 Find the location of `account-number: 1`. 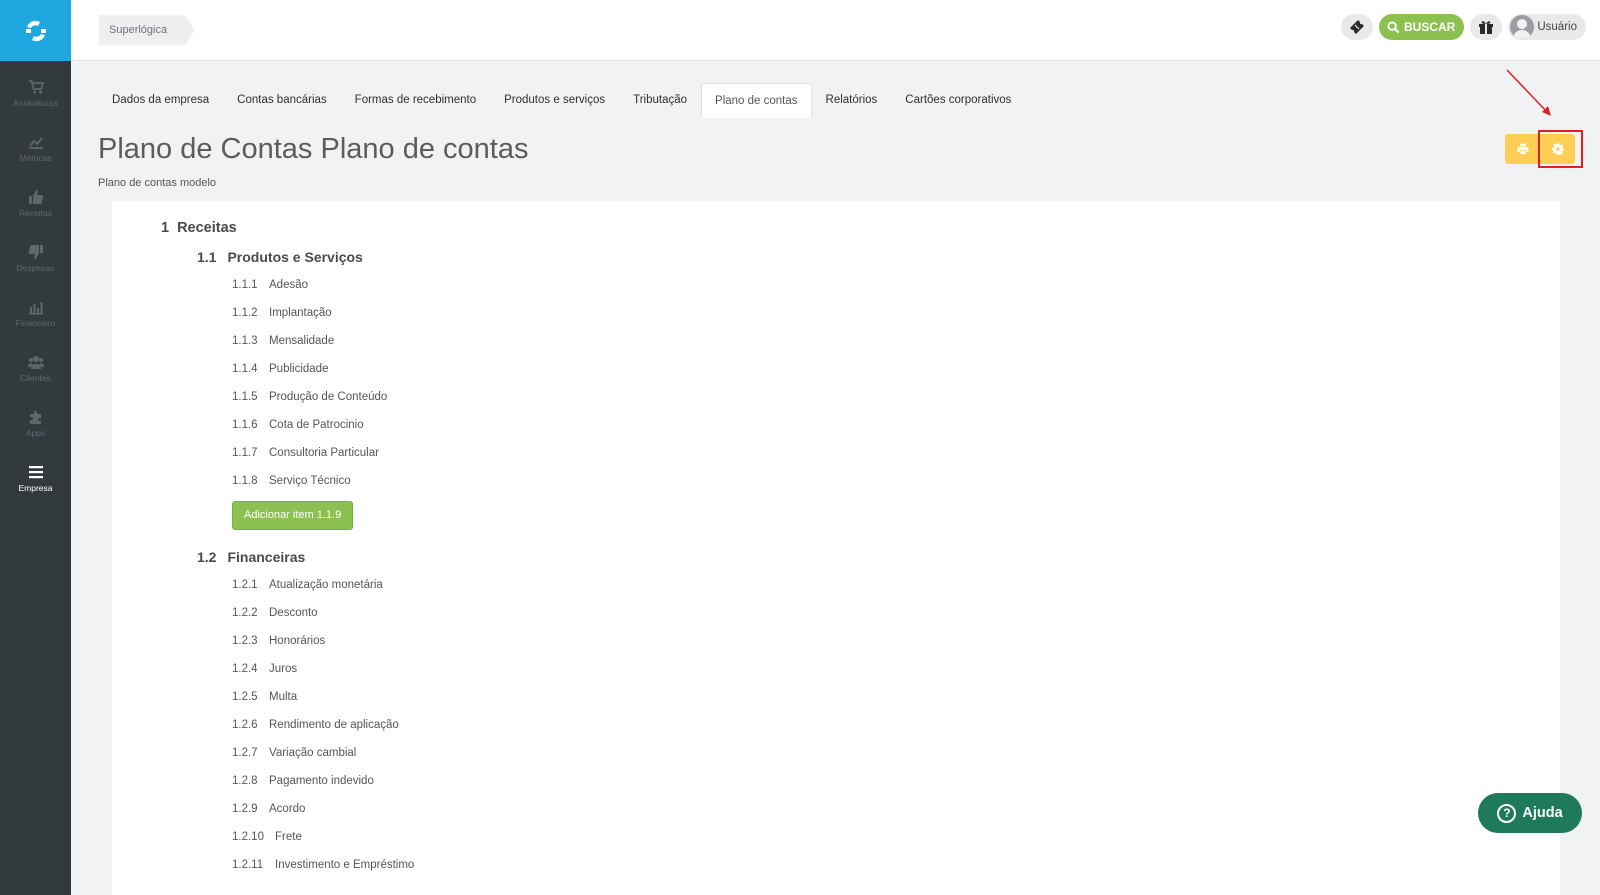

account-number: 1 is located at coordinates (165, 228).